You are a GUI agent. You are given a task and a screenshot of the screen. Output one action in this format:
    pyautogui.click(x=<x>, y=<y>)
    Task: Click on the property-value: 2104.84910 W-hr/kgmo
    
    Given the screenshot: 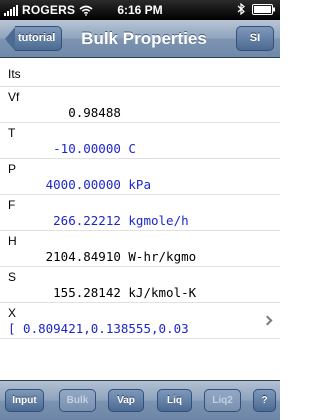 What is the action you would take?
    pyautogui.click(x=102, y=256)
    